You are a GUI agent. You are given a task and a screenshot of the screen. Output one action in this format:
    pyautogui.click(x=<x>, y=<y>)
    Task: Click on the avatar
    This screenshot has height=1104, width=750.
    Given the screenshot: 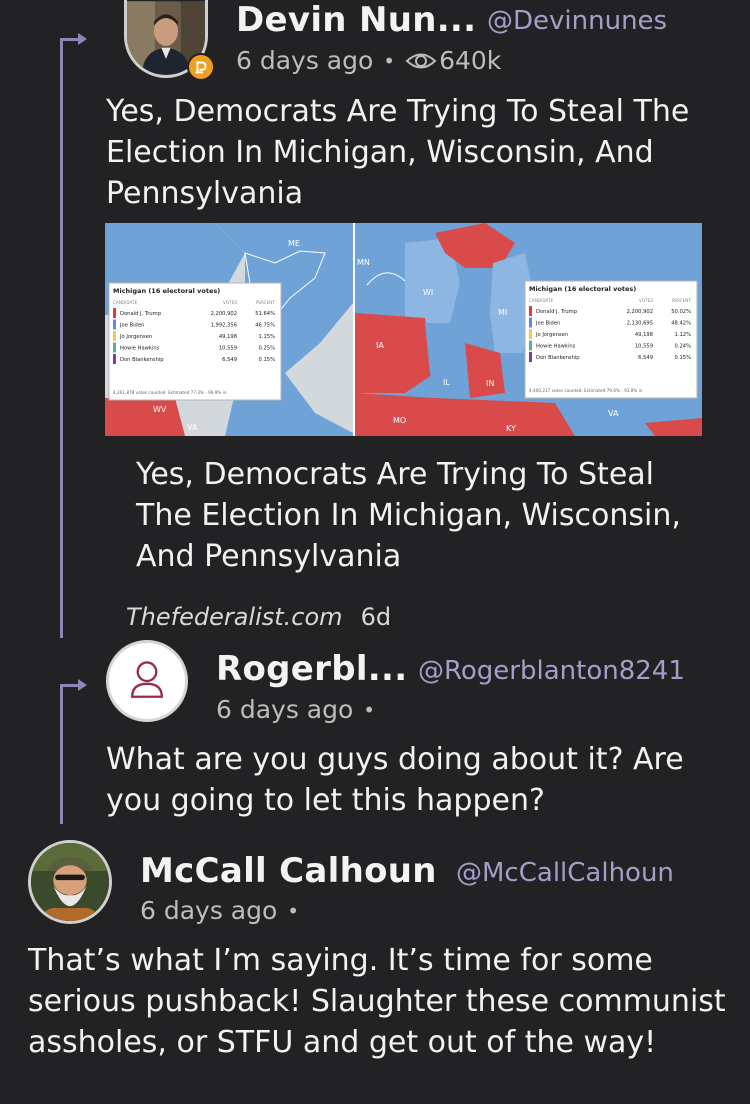 What is the action you would take?
    pyautogui.click(x=70, y=882)
    